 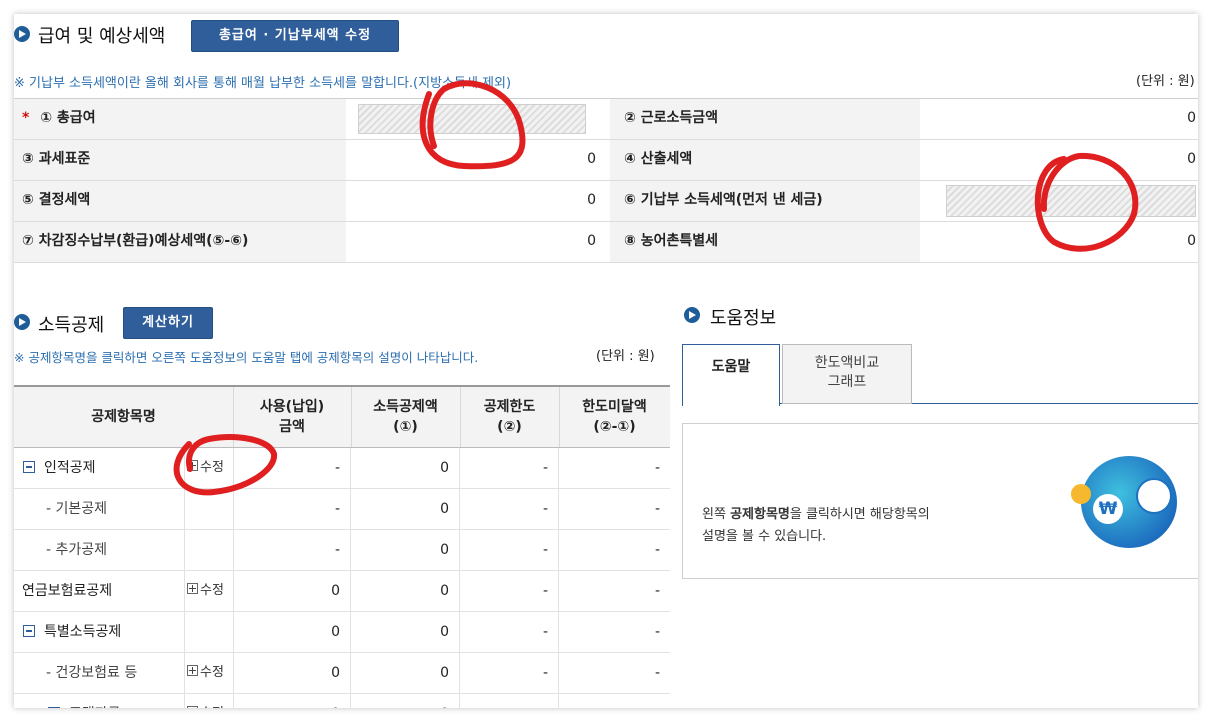 I want to click on help-text-line2: 설명을 볼 수 있습니다., so click(x=764, y=536).